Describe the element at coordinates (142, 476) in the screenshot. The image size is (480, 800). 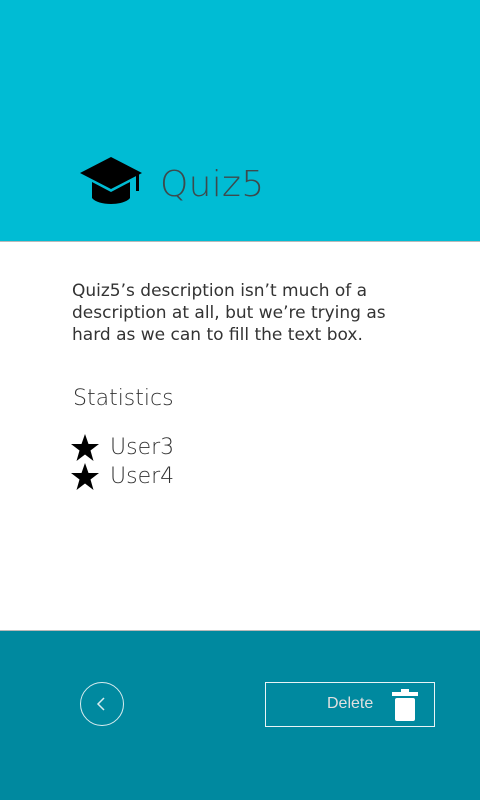
I see `user-name: User4` at that location.